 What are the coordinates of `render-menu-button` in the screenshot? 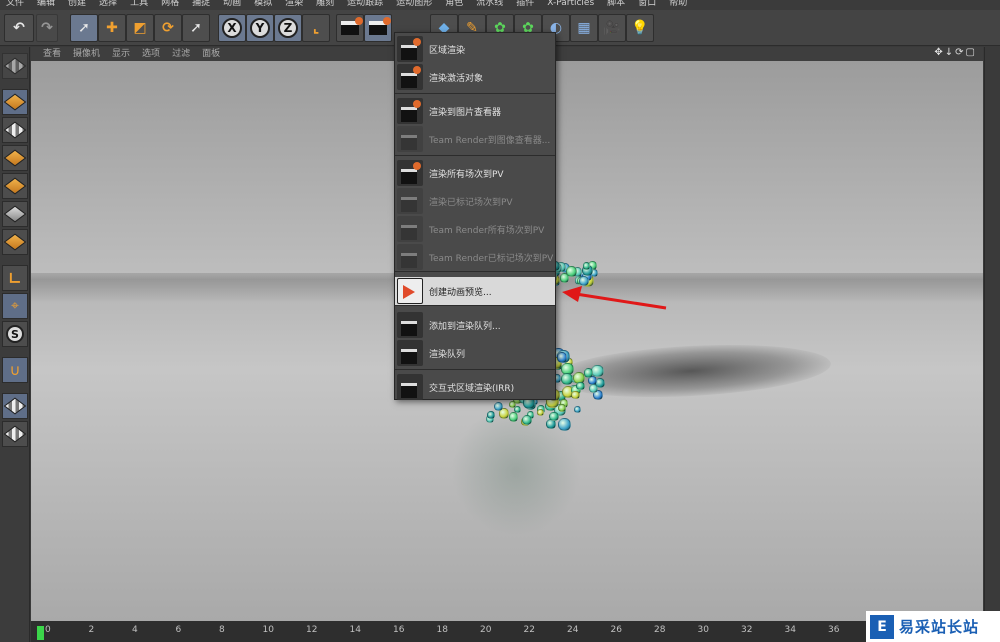 It's located at (378, 28).